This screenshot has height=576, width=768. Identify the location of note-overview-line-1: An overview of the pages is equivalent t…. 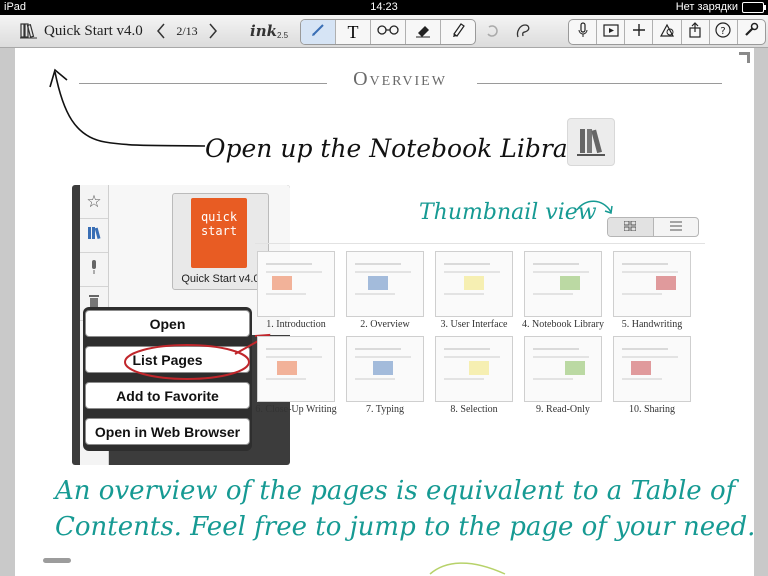
(395, 491).